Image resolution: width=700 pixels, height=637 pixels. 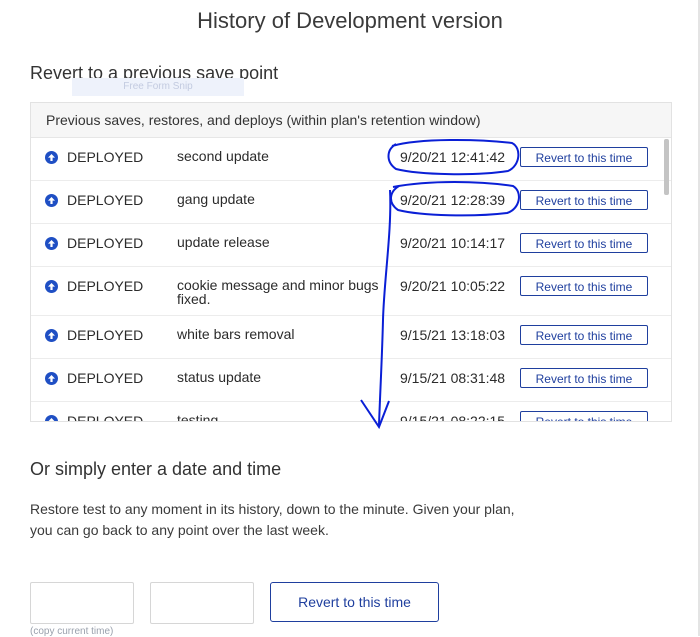 What do you see at coordinates (453, 378) in the screenshot?
I see `save-timestamp: 9/15/21 08:31:48` at bounding box center [453, 378].